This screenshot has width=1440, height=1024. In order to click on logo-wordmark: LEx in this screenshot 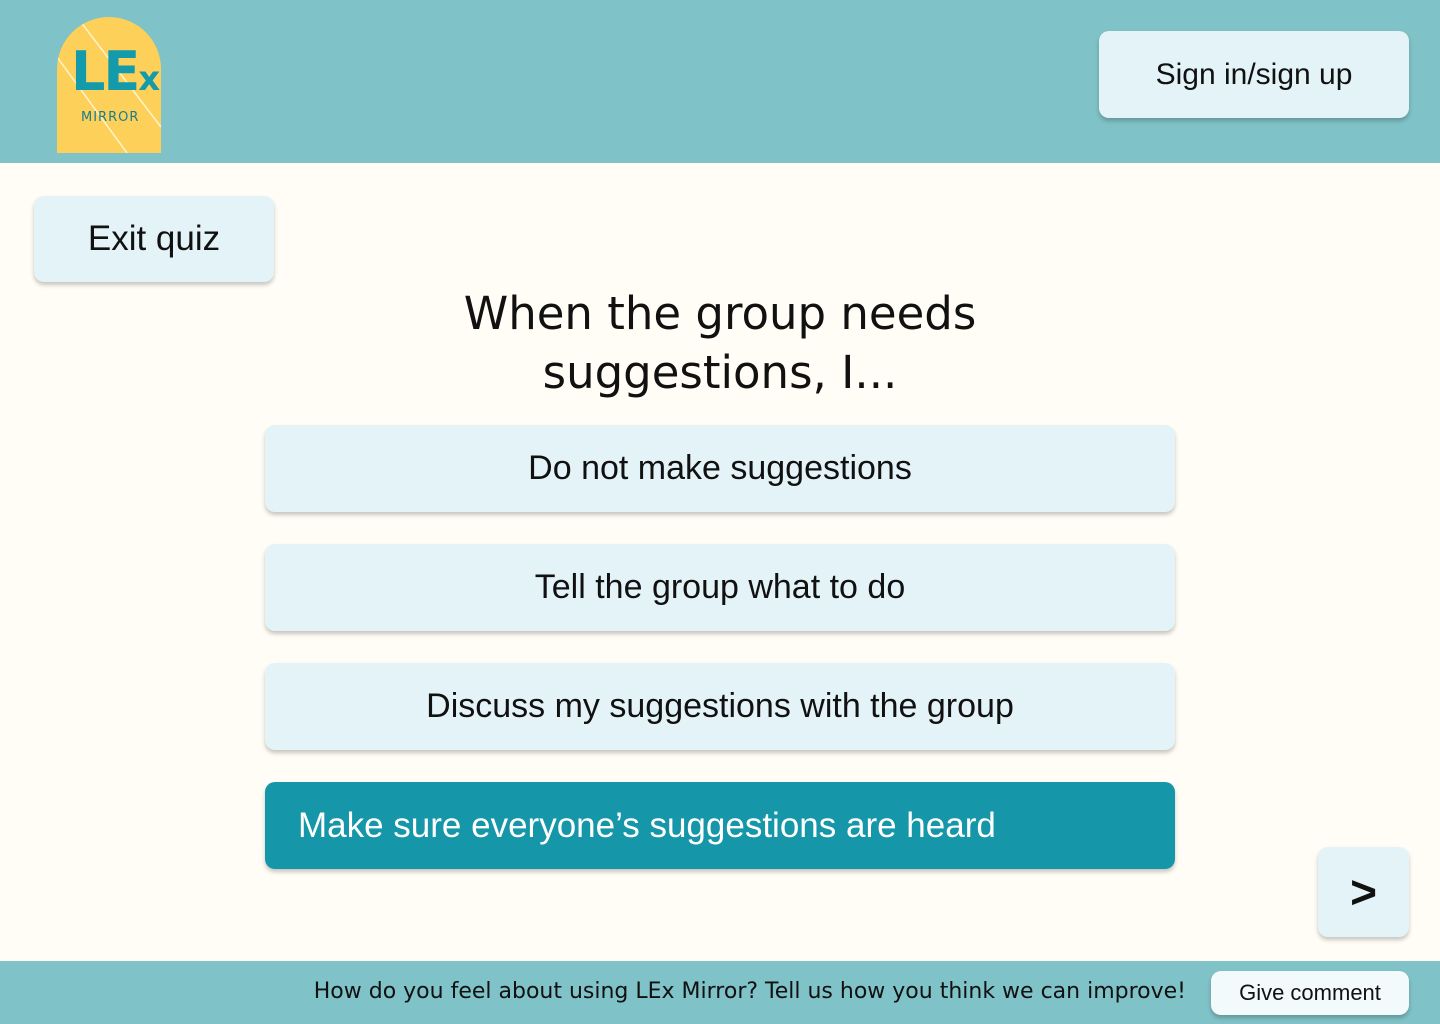, I will do `click(115, 71)`.